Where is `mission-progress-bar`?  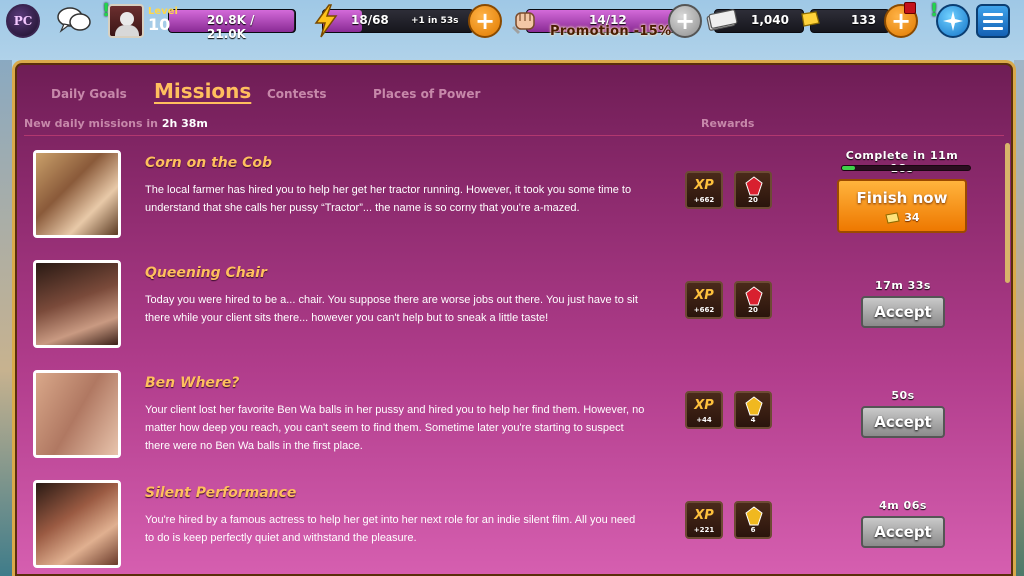 mission-progress-bar is located at coordinates (906, 168).